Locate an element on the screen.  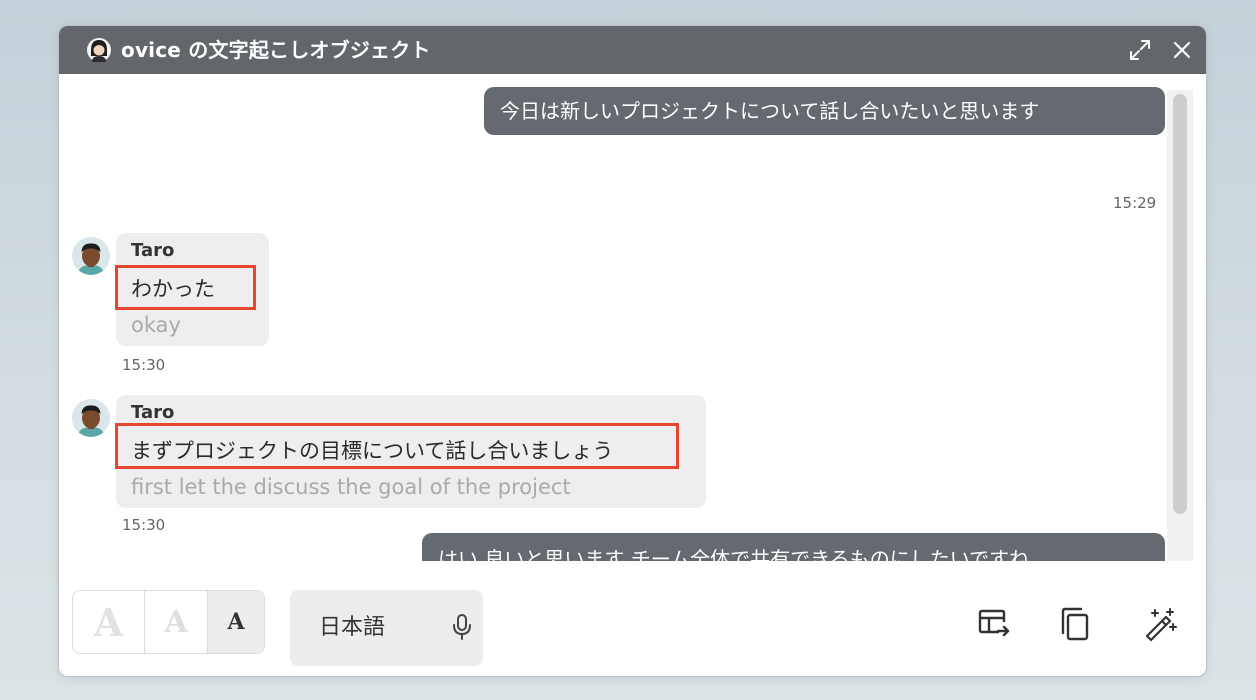
copy-icon is located at coordinates (1075, 624).